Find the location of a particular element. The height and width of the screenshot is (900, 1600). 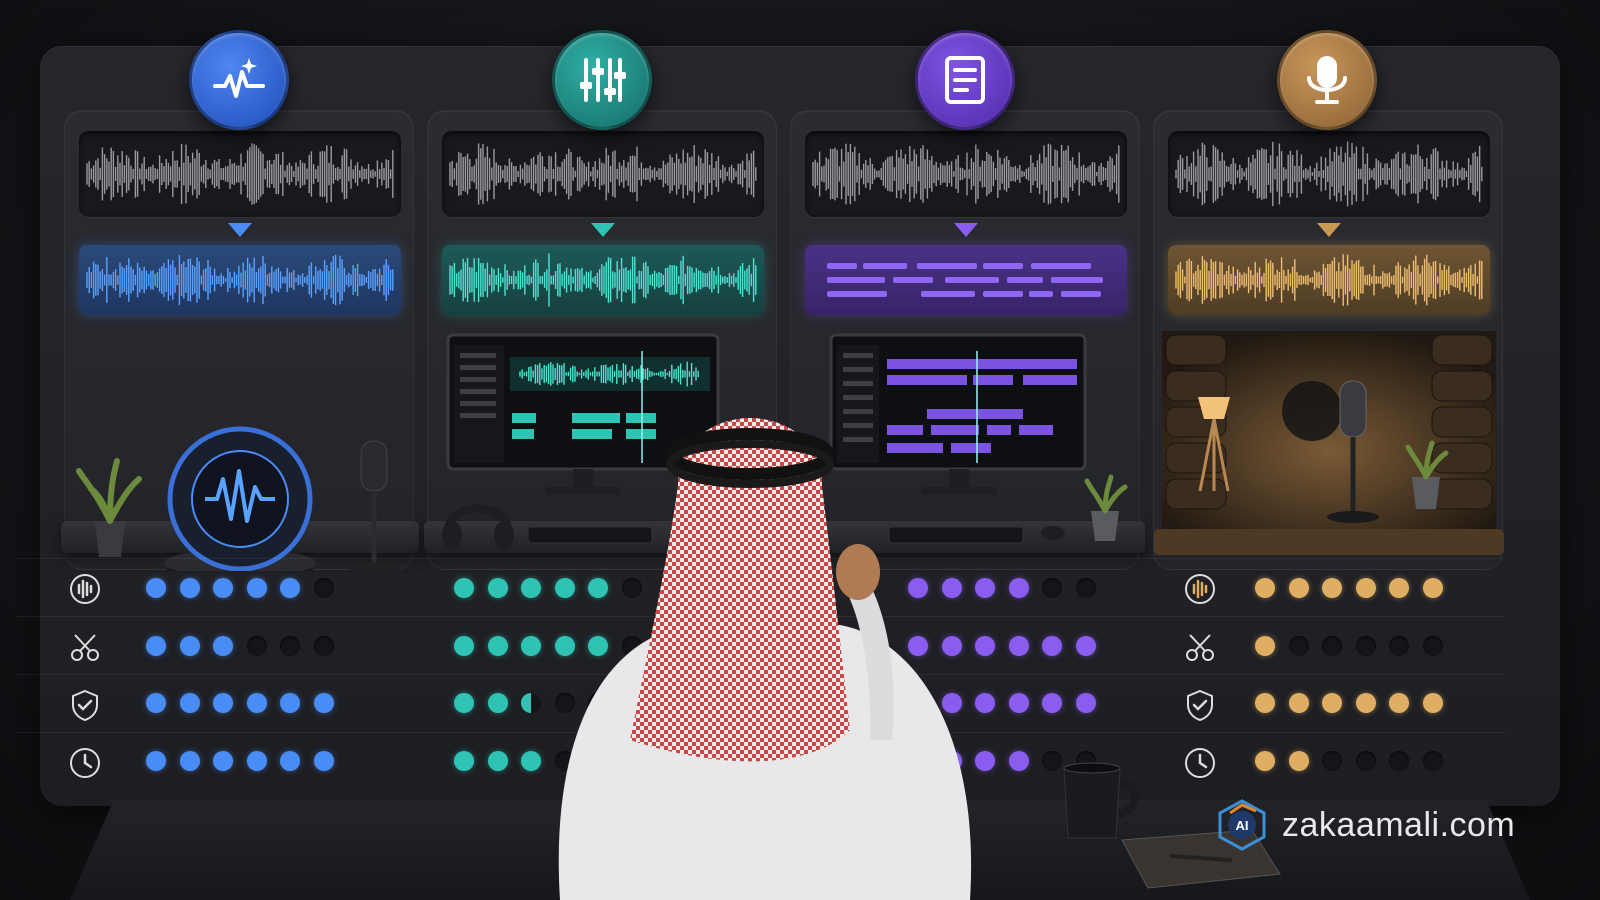

brand-logo: AI is located at coordinates (1242, 825).